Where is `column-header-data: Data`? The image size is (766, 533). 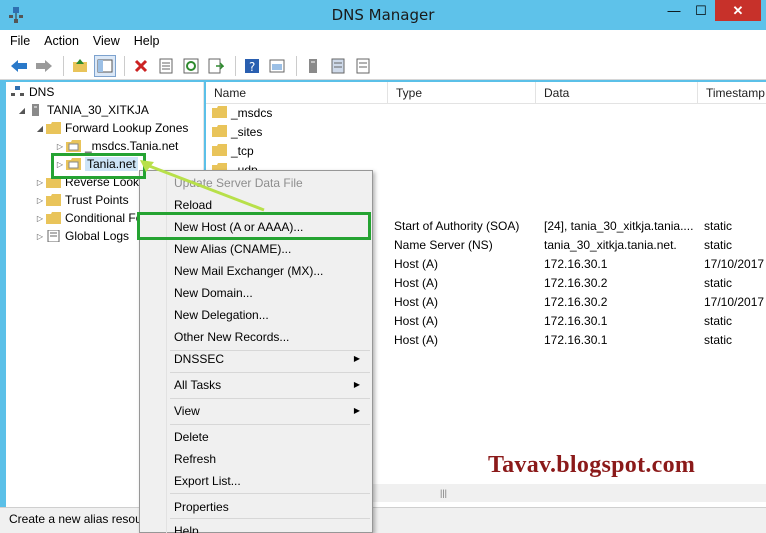
column-header-data: Data is located at coordinates (617, 93).